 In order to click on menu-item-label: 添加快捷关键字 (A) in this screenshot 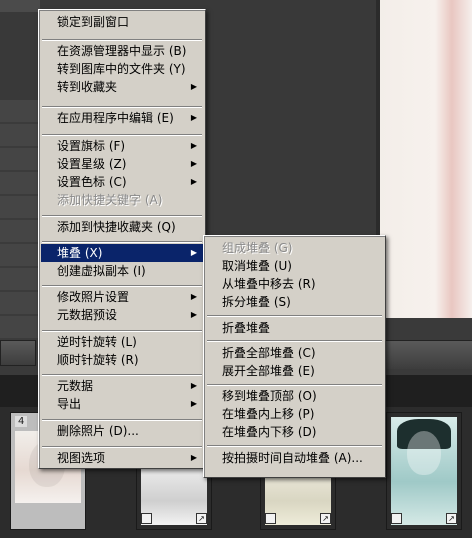, I will do `click(110, 200)`.